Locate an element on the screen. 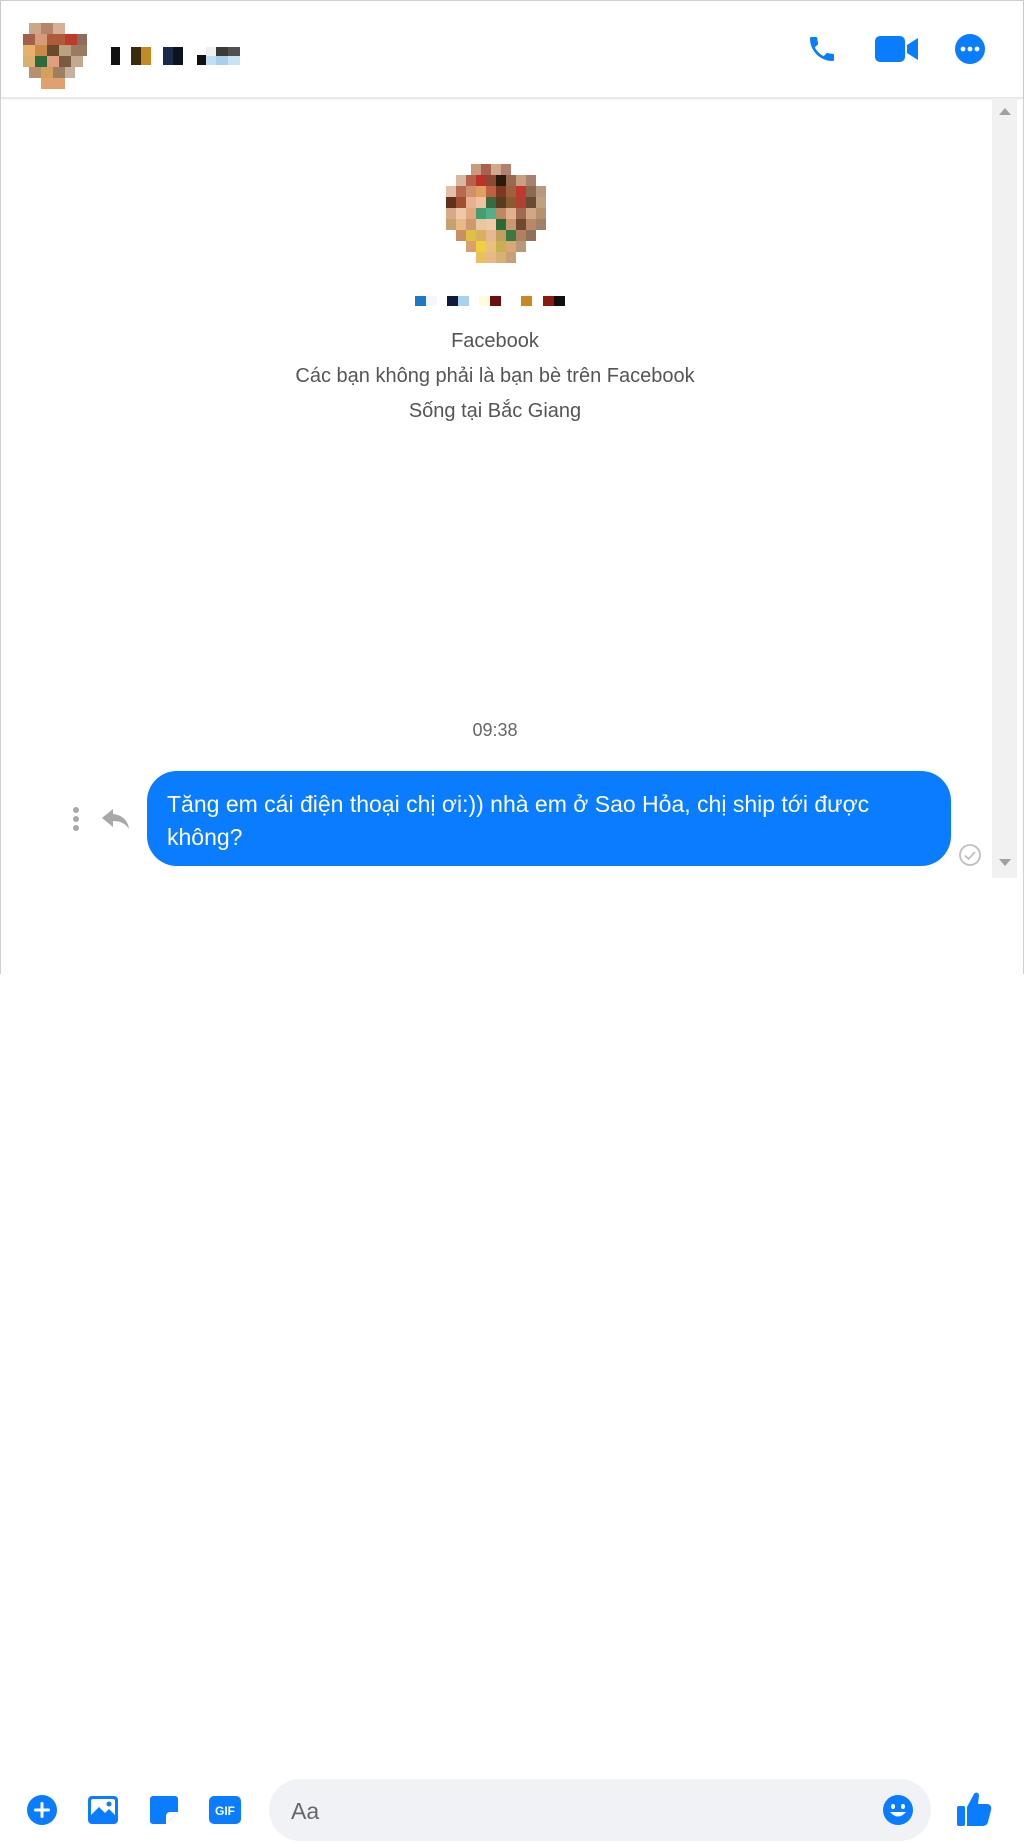 The width and height of the screenshot is (1024, 1843). more-icon is located at coordinates (970, 49).